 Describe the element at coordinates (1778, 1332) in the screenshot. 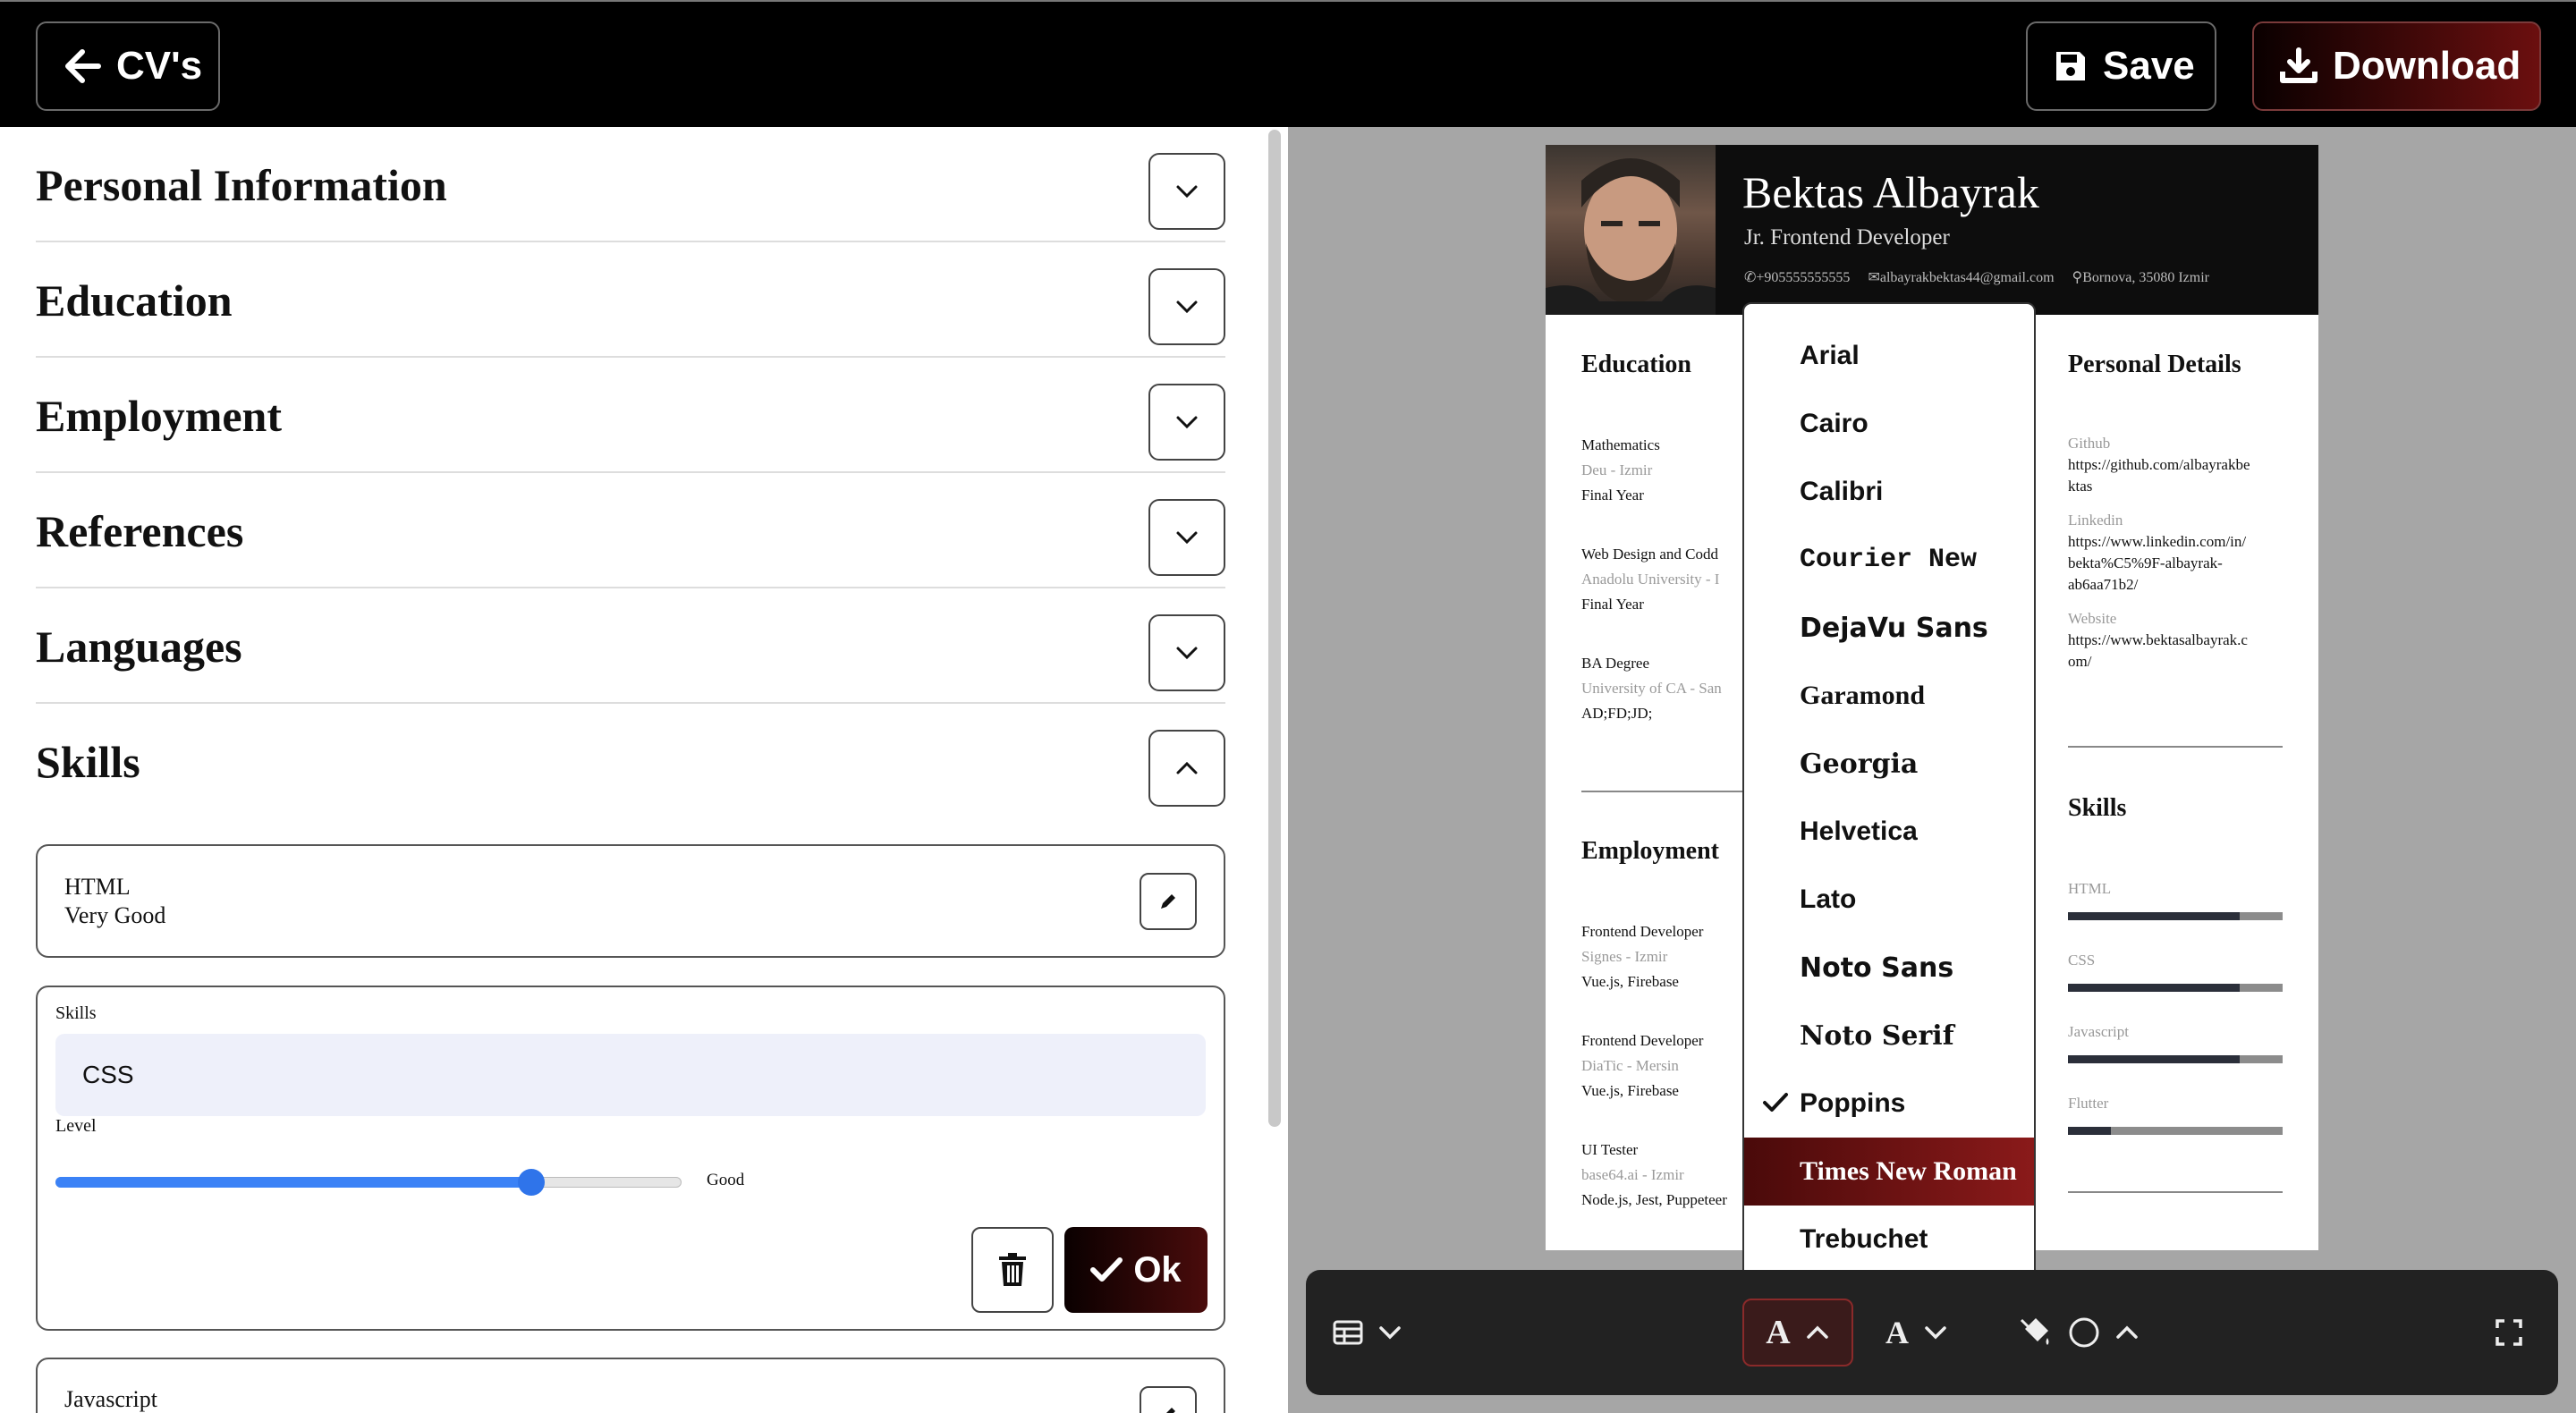

I see `font-family-icon: A` at that location.